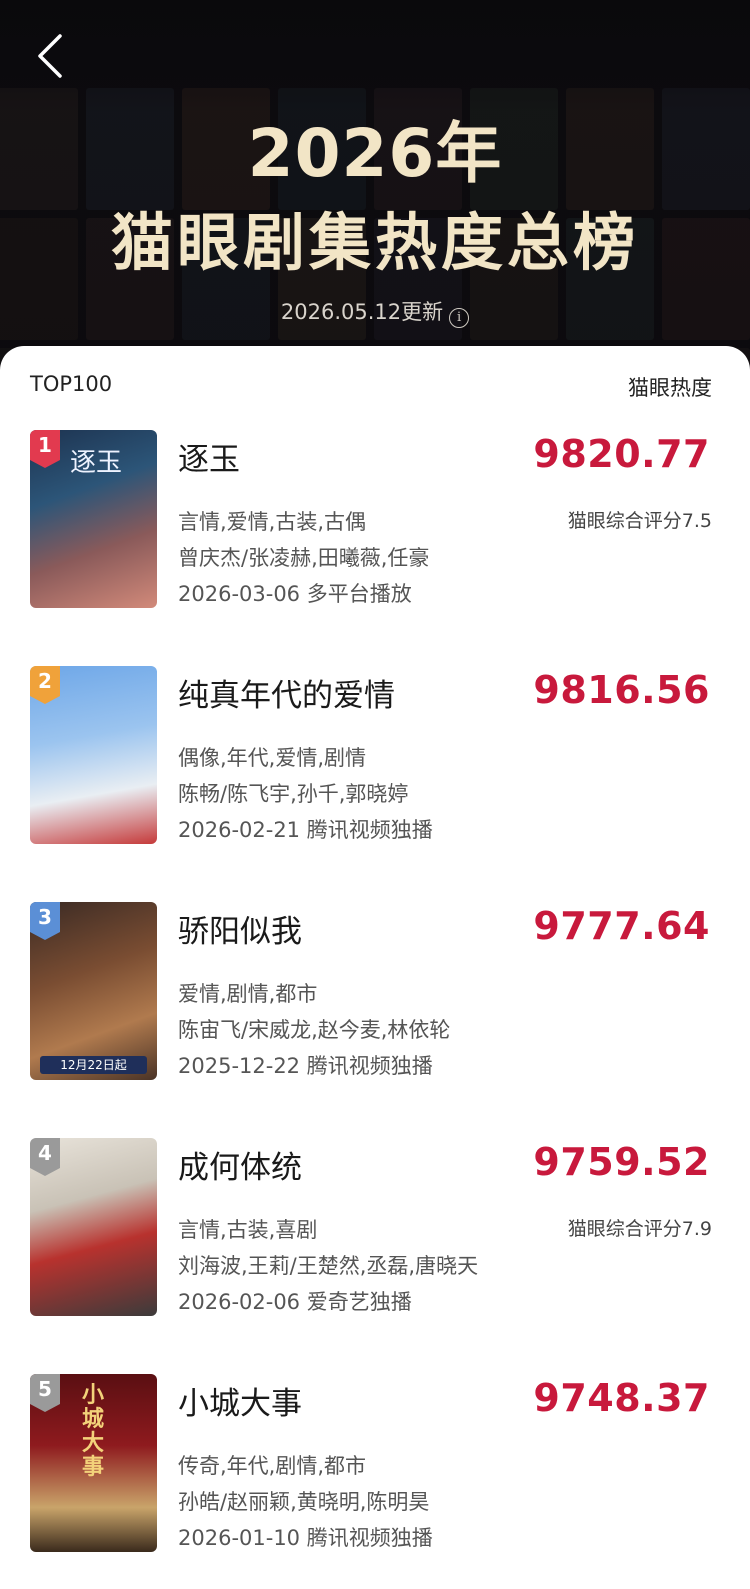 This screenshot has width=750, height=1589. Describe the element at coordinates (92, 1431) in the screenshot. I see `poster-calligraphy: 小城大事` at that location.